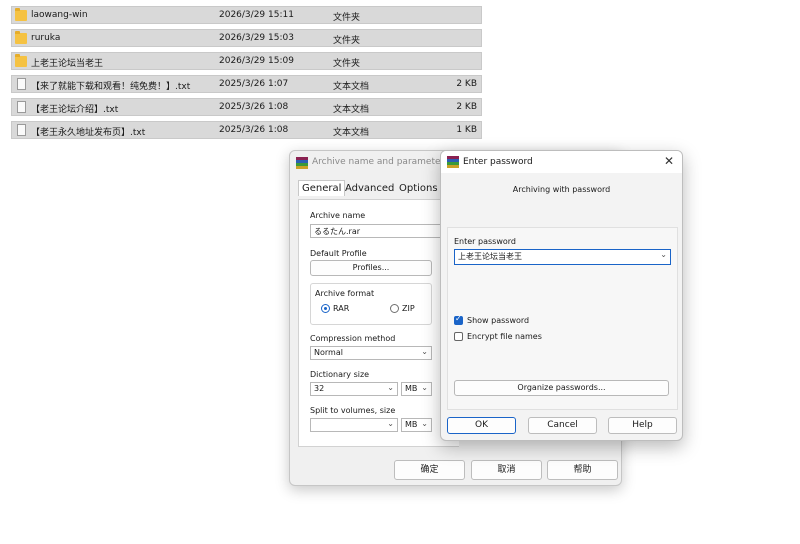  I want to click on zip-radio, so click(394, 308).